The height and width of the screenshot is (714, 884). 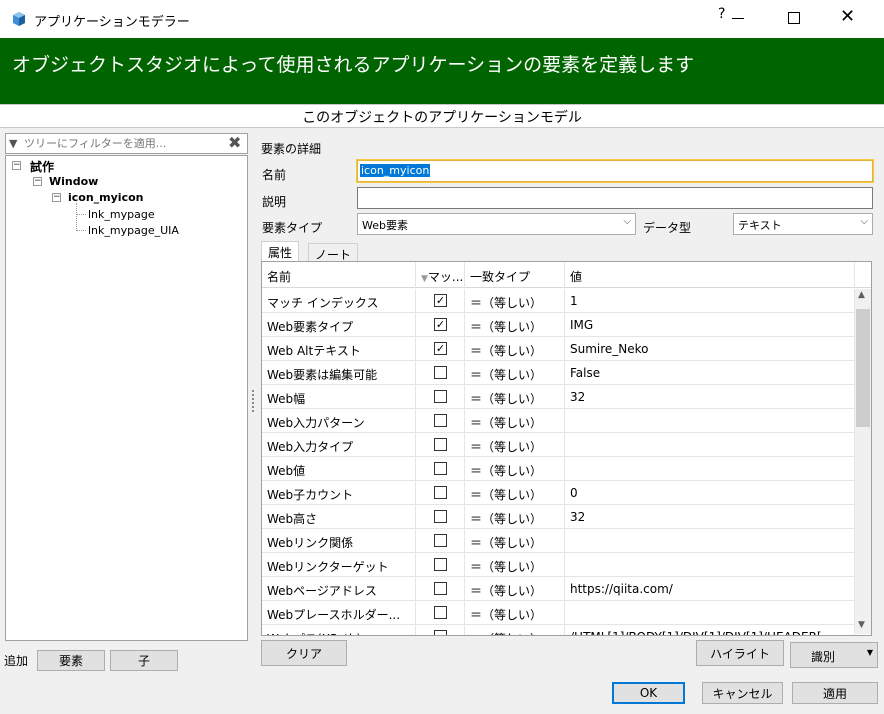 I want to click on add-child-button: 子, so click(x=144, y=660).